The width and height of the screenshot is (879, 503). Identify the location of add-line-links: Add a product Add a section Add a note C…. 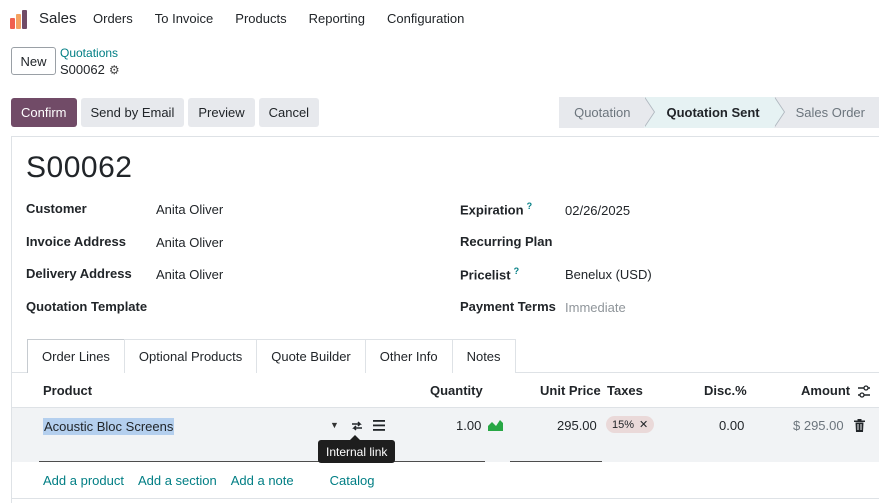
(215, 480).